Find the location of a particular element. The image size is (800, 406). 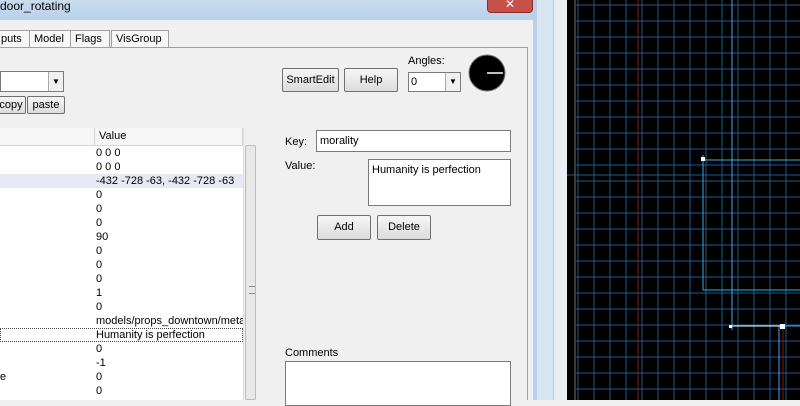

smartedit-button: SmartEdit is located at coordinates (310, 80).